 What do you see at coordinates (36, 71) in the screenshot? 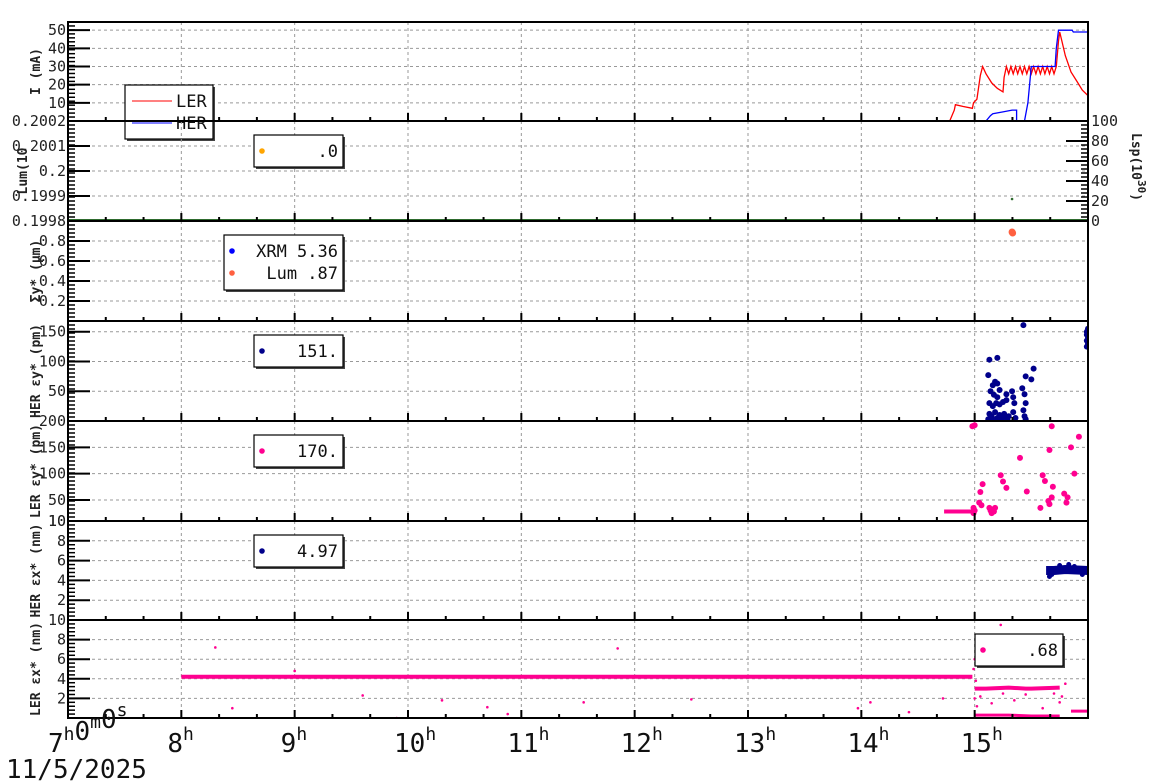
I see `y-axis-label: I (mA)` at bounding box center [36, 71].